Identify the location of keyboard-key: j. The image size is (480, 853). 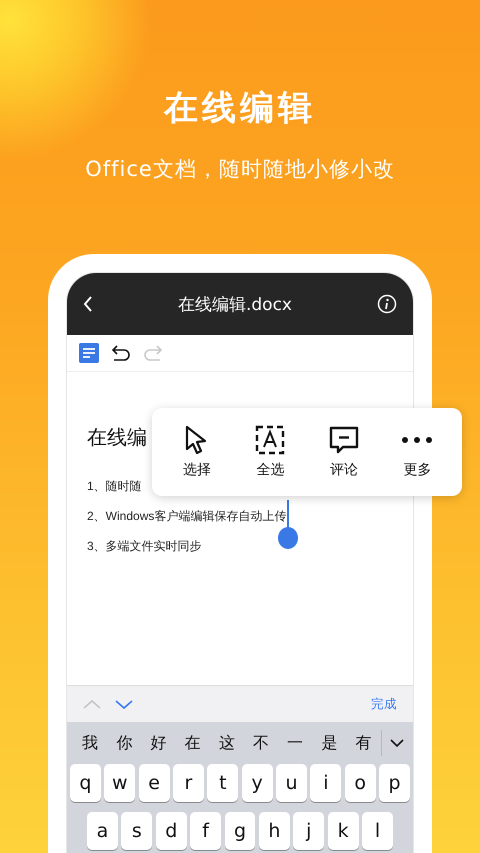
(308, 831).